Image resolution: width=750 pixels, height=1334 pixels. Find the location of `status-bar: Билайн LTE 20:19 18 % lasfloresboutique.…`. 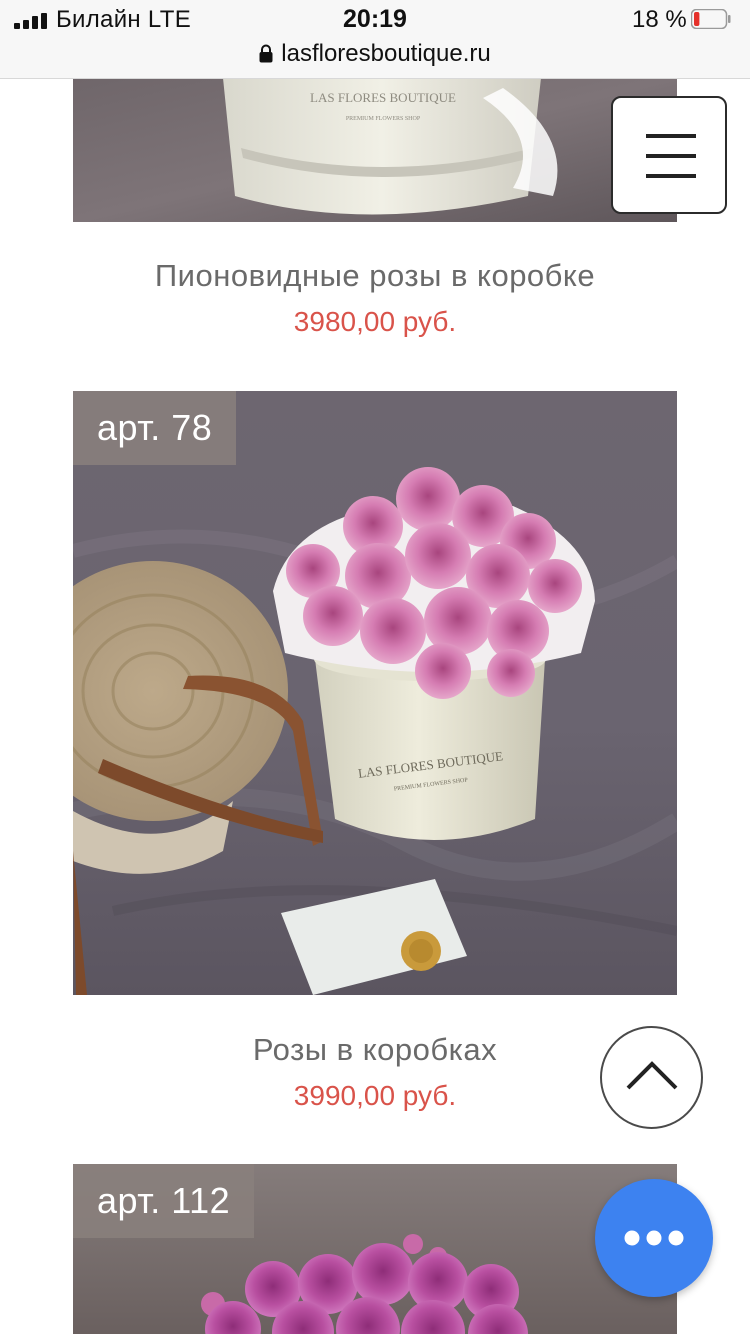

status-bar: Билайн LTE 20:19 18 % lasfloresboutique.… is located at coordinates (375, 39).